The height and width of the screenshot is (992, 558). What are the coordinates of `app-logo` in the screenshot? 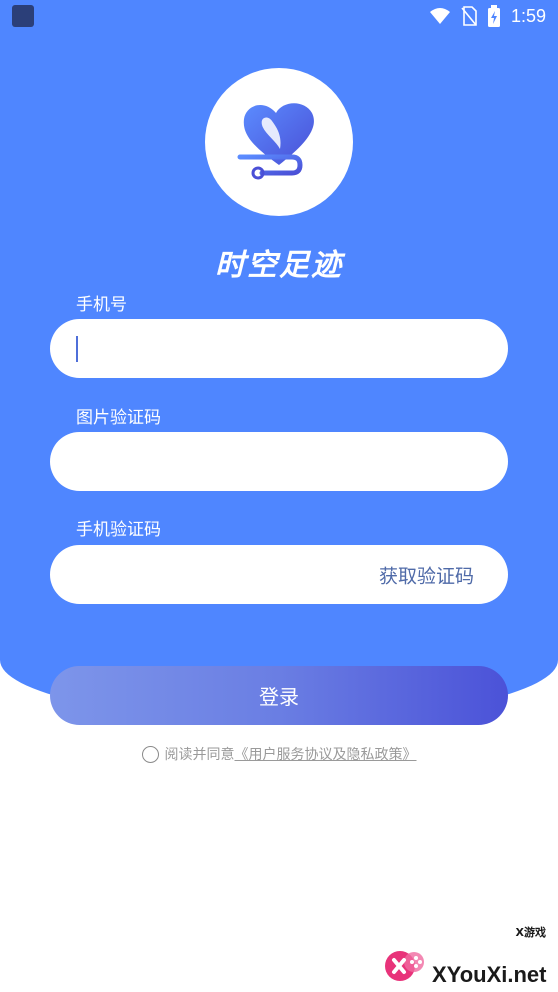 It's located at (279, 142).